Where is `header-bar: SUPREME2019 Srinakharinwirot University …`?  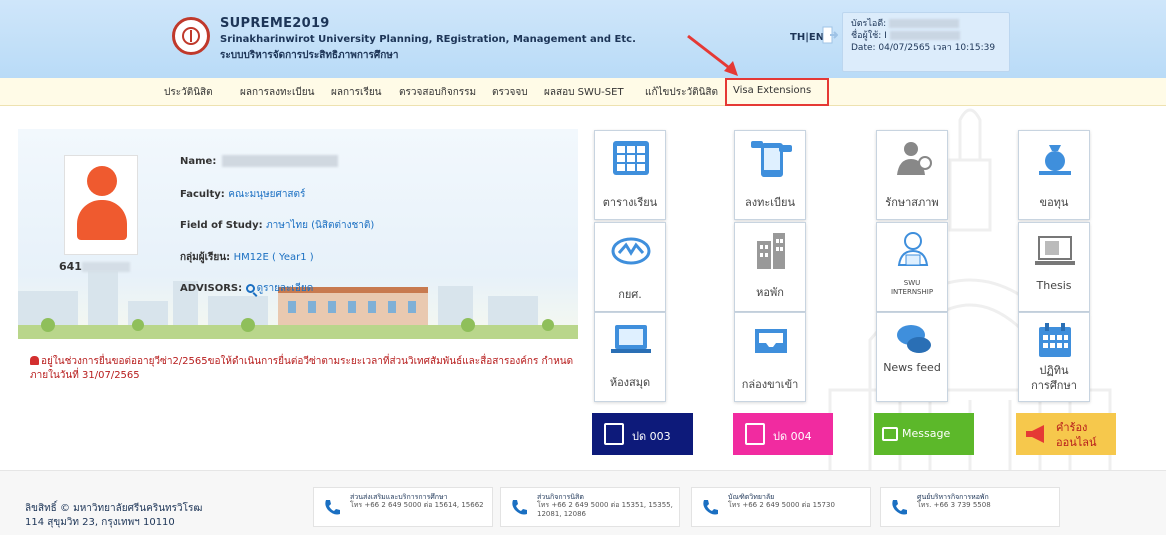
header-bar: SUPREME2019 Srinakharinwirot University … is located at coordinates (583, 39).